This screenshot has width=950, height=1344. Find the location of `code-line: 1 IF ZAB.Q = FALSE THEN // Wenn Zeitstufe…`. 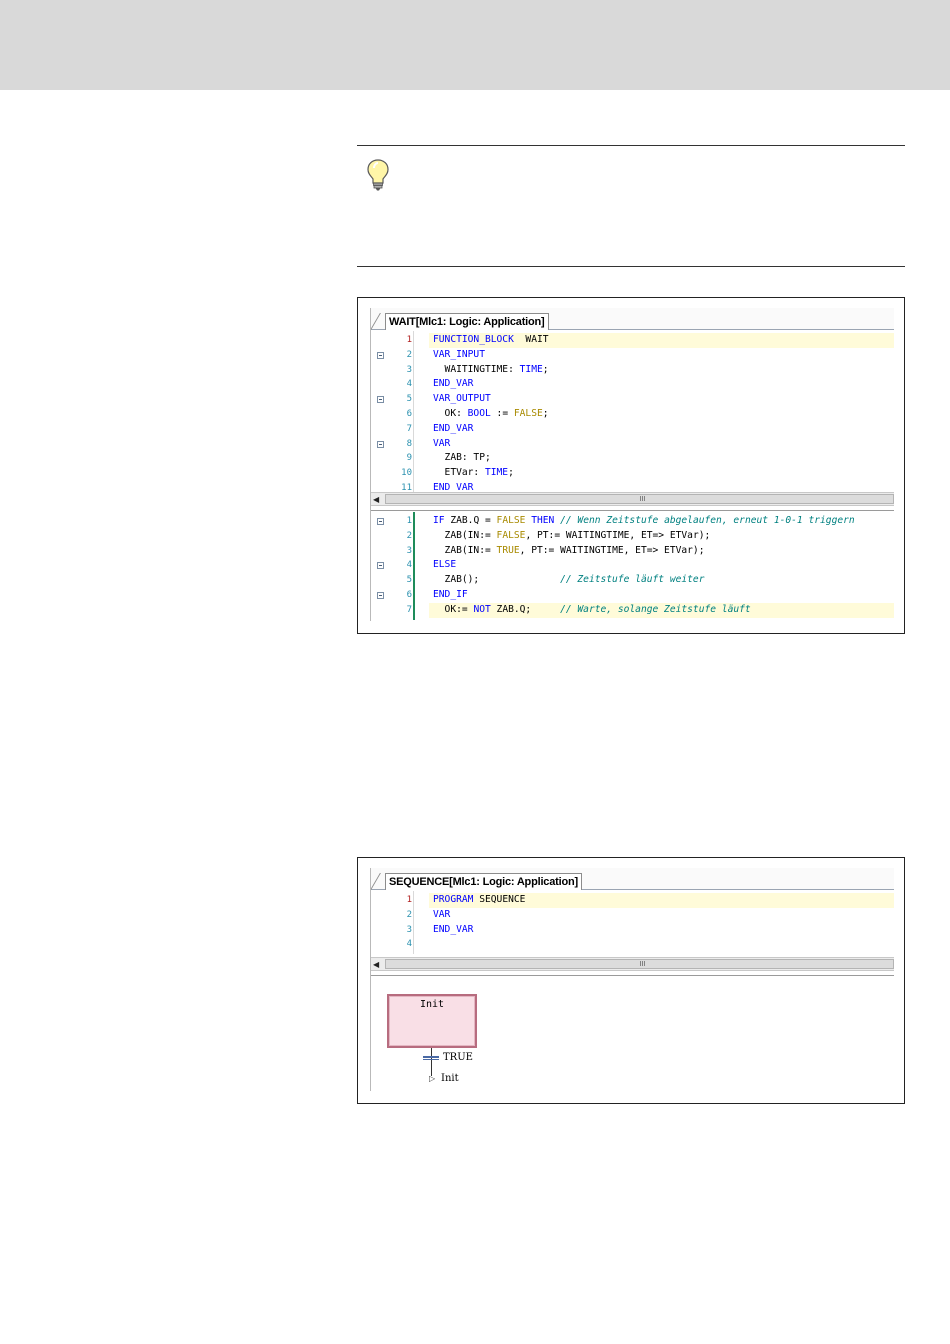

code-line: 1 IF ZAB.Q = FALSE THEN // Wenn Zeitstufe… is located at coordinates (632, 521).